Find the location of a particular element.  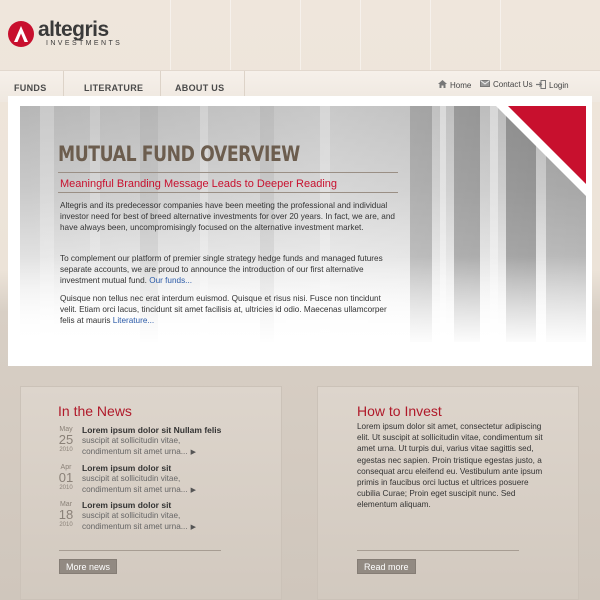

logo-mark-icon is located at coordinates (21, 34).